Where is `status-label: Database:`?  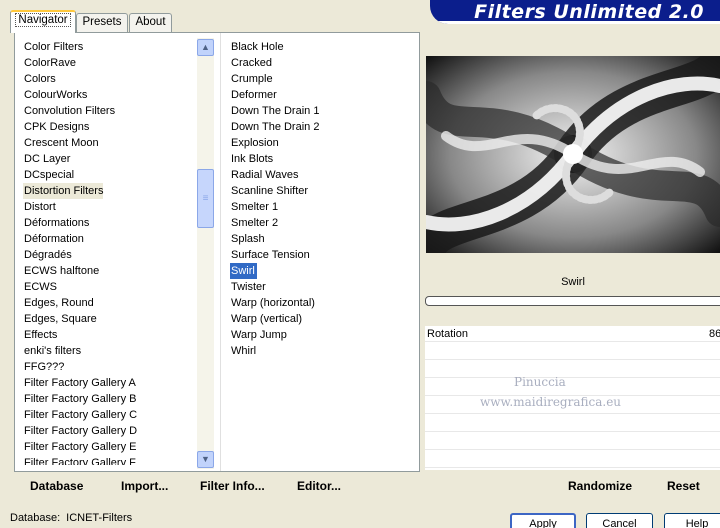
status-label: Database: is located at coordinates (35, 518).